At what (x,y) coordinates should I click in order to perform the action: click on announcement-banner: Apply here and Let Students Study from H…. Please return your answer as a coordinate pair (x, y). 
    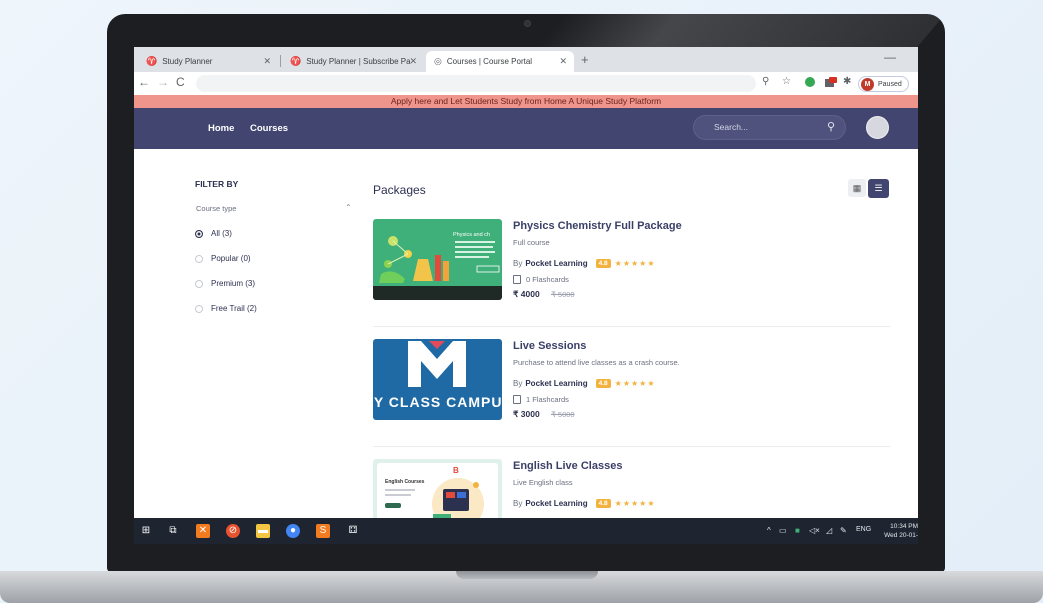
    Looking at the image, I should click on (526, 101).